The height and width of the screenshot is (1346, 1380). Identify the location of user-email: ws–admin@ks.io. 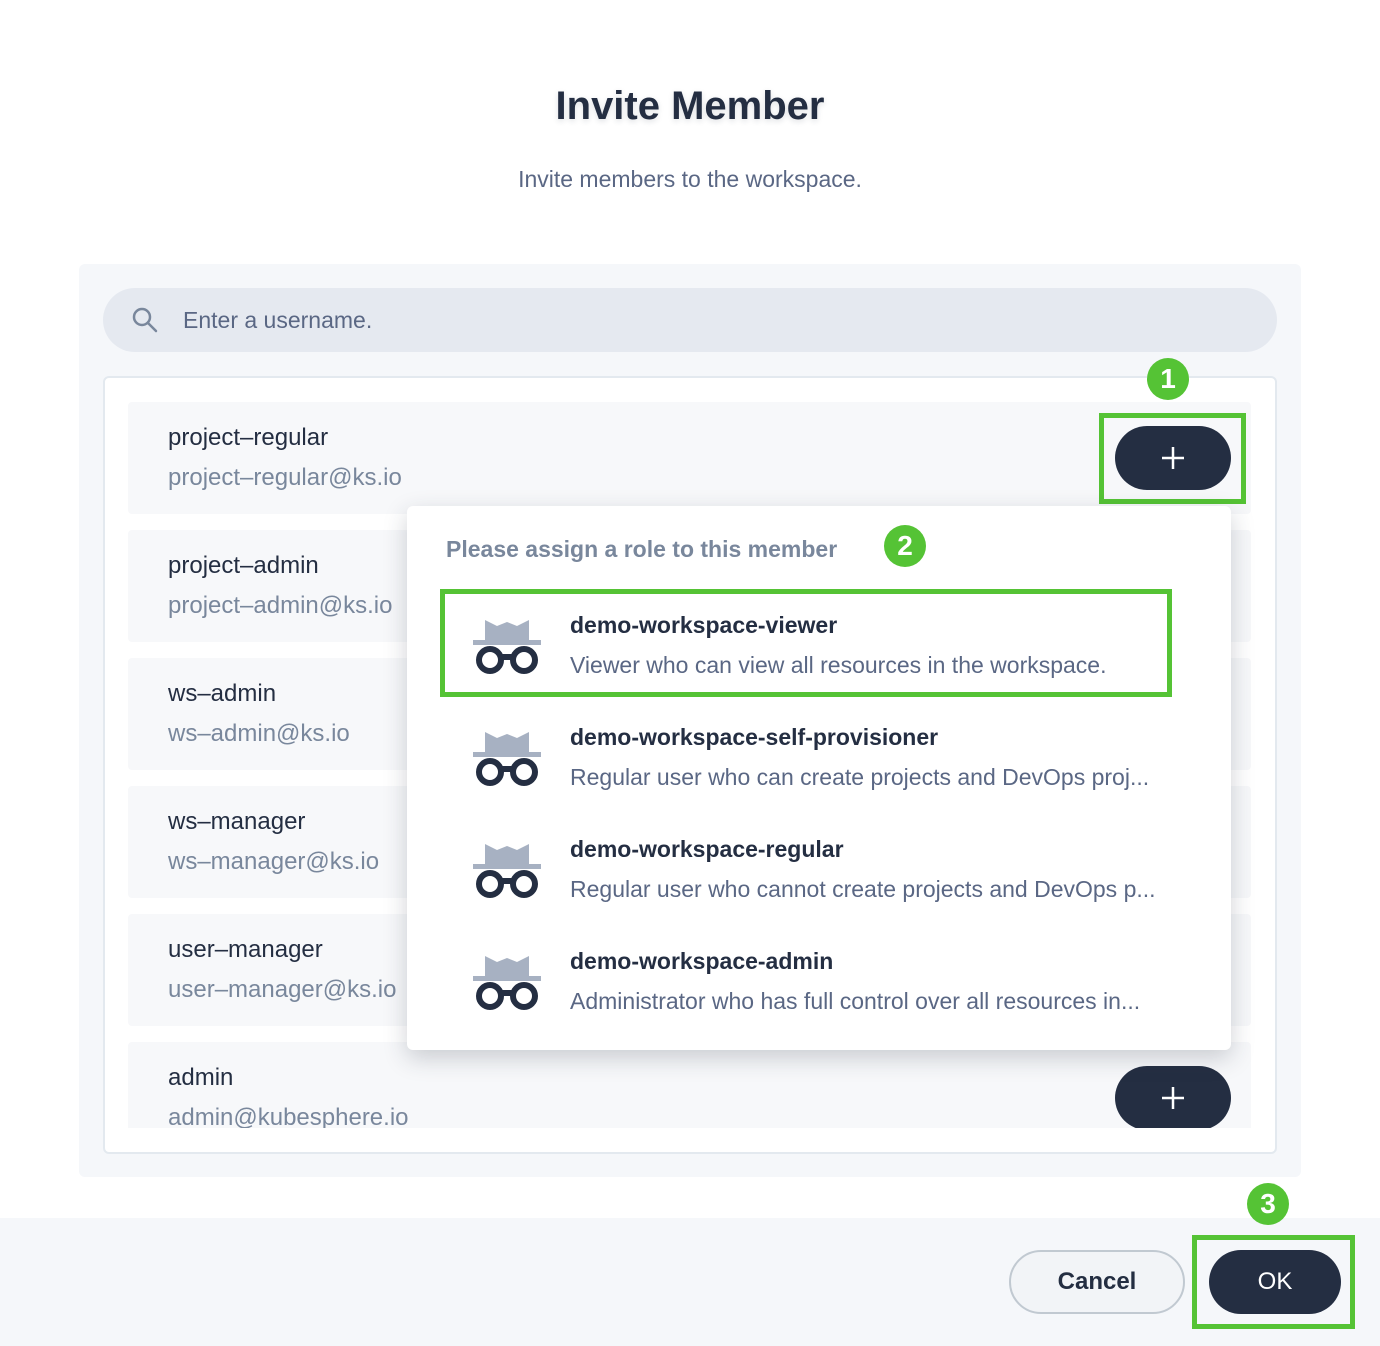
(259, 733).